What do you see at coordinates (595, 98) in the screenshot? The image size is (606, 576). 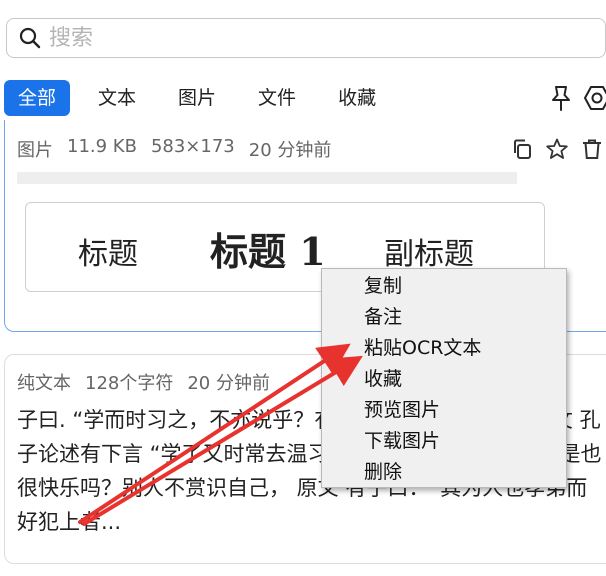 I see `settings-icon` at bounding box center [595, 98].